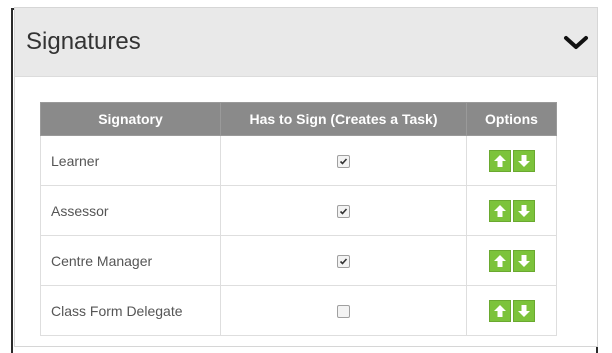 The width and height of the screenshot is (612, 353). I want to click on signatory-name: Centre Manager, so click(130, 260).